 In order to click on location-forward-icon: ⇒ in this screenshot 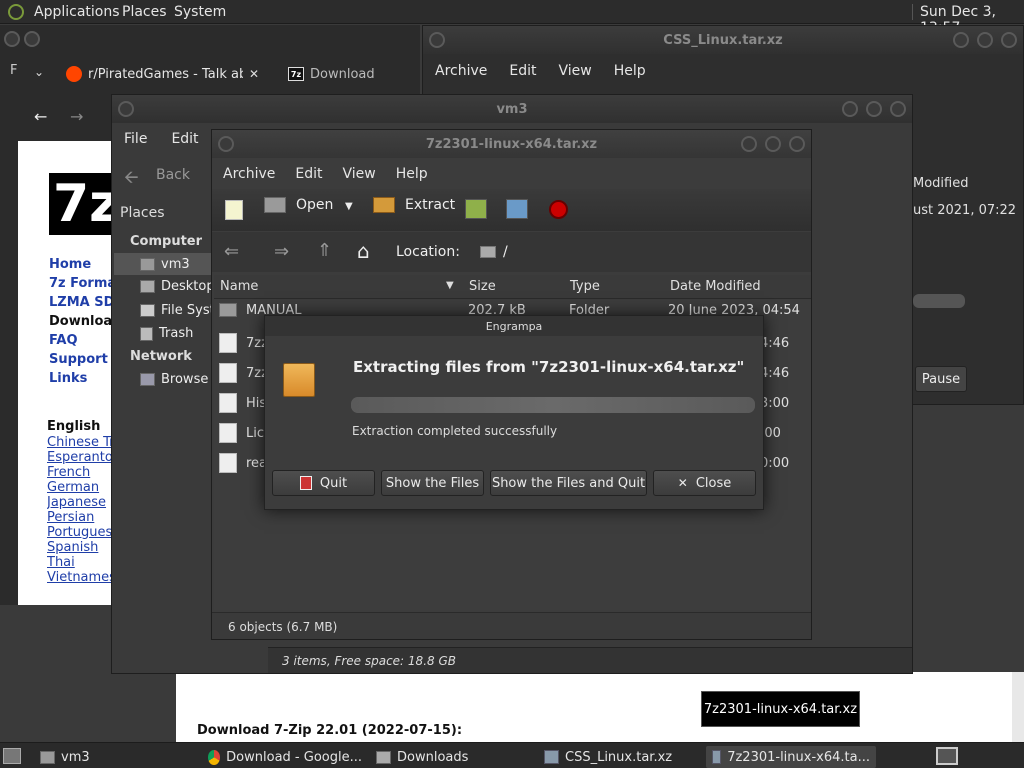, I will do `click(281, 251)`.